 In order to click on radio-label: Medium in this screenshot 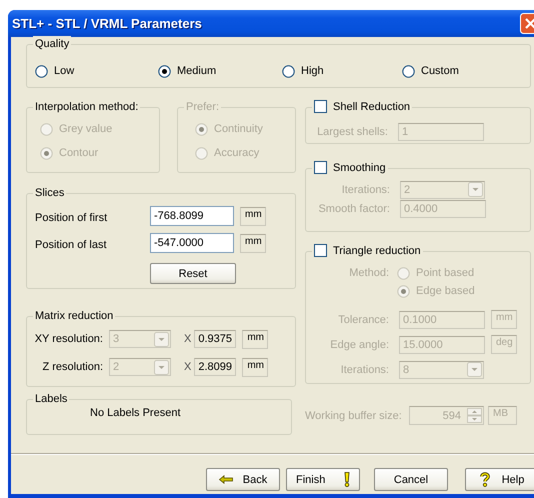, I will do `click(196, 71)`.